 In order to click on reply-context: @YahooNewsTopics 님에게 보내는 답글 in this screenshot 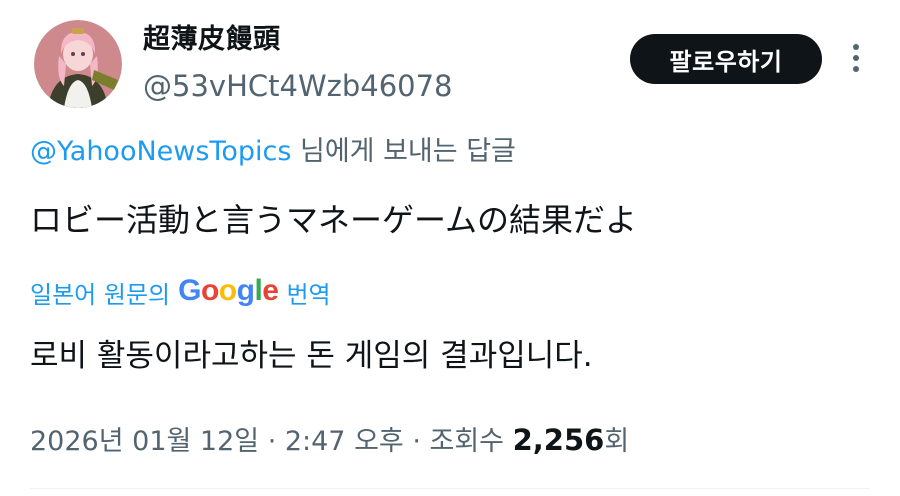, I will do `click(273, 152)`.